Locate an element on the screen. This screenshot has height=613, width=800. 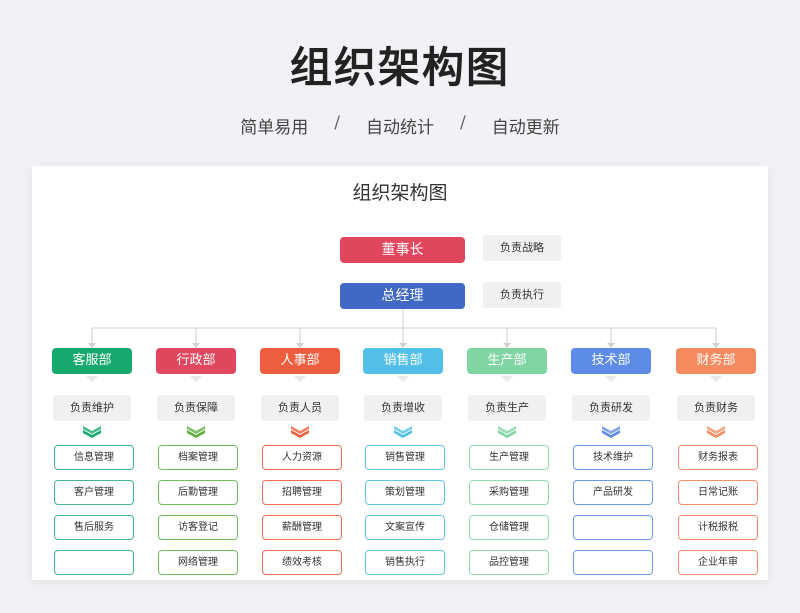
task-box: 信息管理 is located at coordinates (94, 457).